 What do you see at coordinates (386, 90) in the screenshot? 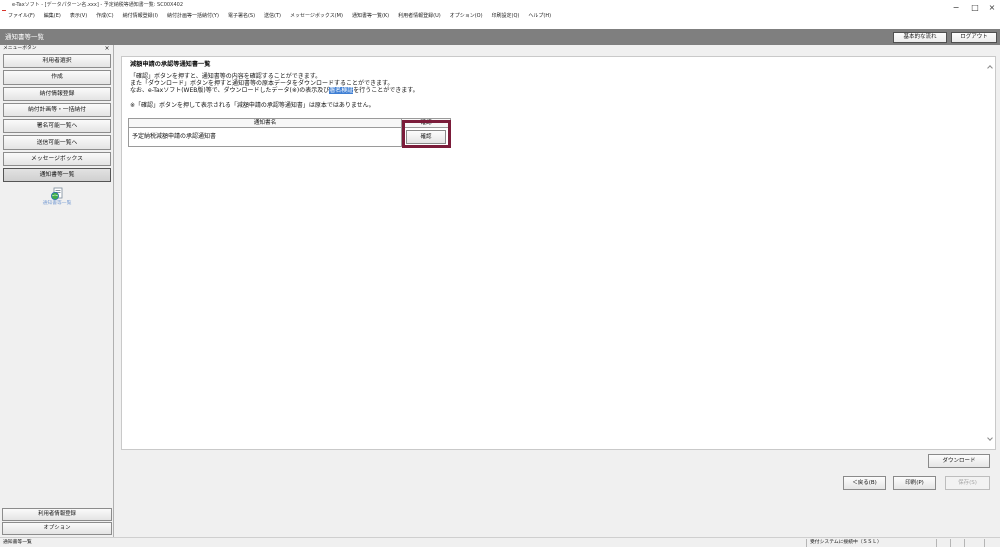
I see `description-text: を行うことができます。` at bounding box center [386, 90].